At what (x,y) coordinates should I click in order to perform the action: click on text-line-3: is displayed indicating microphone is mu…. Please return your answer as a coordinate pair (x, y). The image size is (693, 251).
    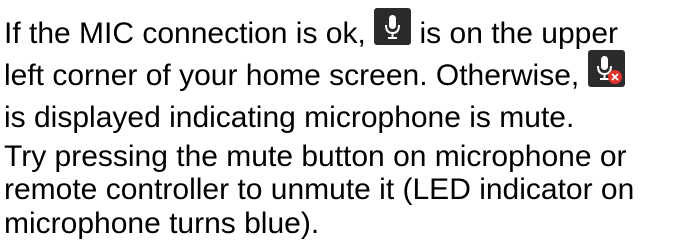
    Looking at the image, I should click on (289, 117).